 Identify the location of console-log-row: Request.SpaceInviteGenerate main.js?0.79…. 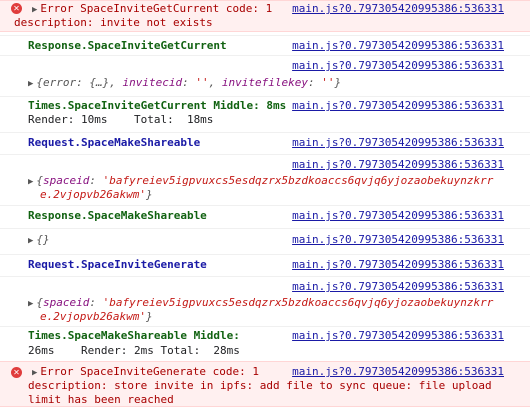
(265, 264).